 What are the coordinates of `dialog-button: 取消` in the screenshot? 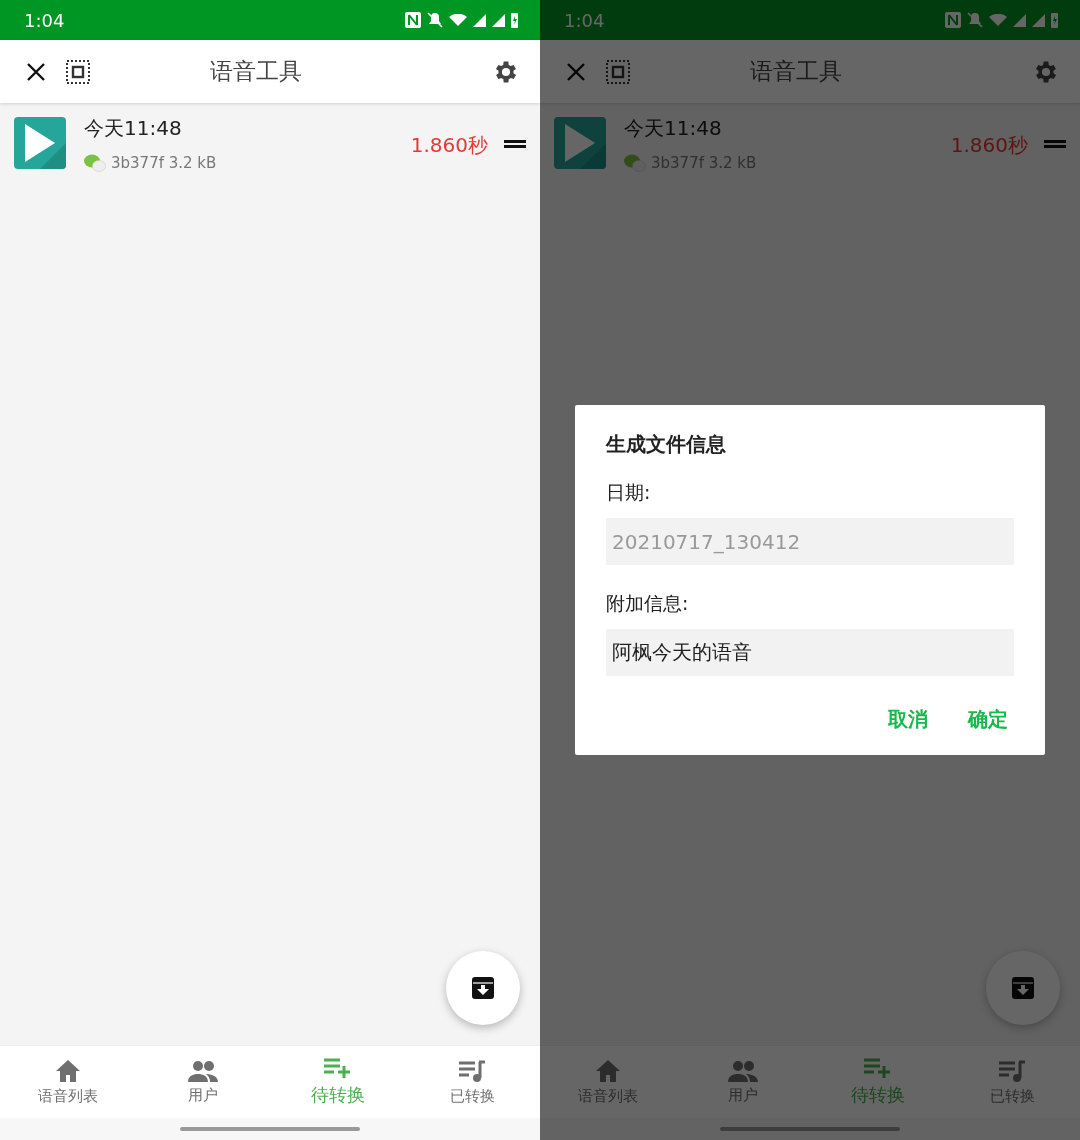 It's located at (908, 719).